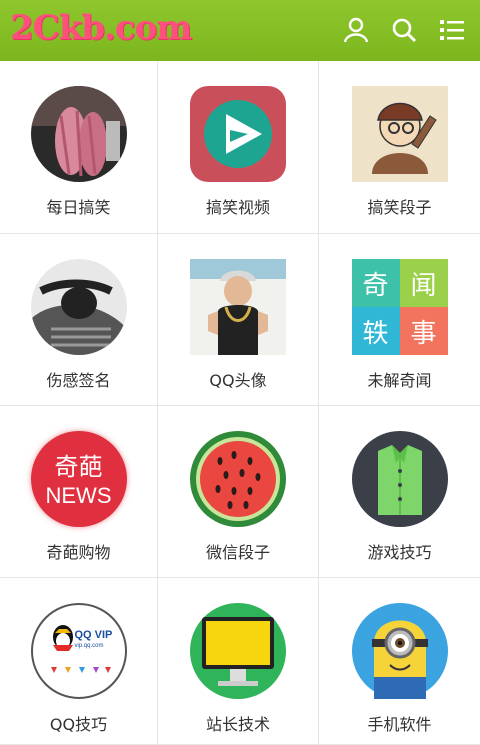 The width and height of the screenshot is (480, 745). Describe the element at coordinates (78, 495) in the screenshot. I see `badge-bottom-text: NEWS` at that location.